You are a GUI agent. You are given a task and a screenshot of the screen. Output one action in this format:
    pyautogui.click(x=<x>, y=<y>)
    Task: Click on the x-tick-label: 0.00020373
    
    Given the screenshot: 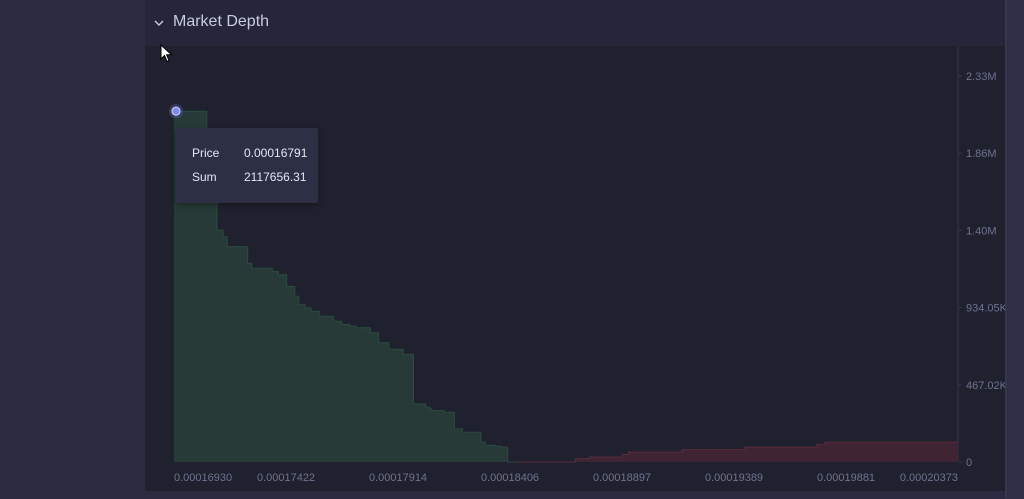 What is the action you would take?
    pyautogui.click(x=929, y=478)
    